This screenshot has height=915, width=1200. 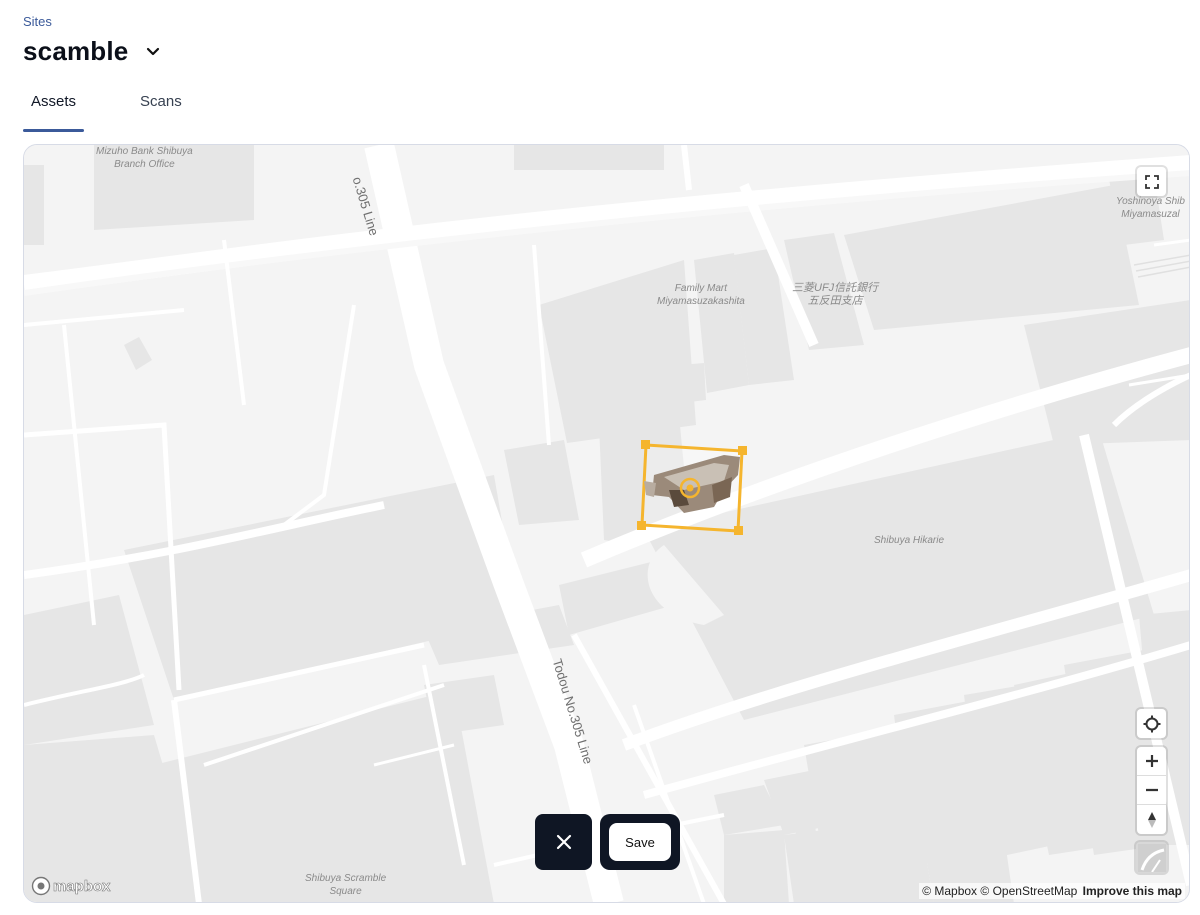 What do you see at coordinates (949, 891) in the screenshot?
I see `attribution-mapbox: © Mapbox` at bounding box center [949, 891].